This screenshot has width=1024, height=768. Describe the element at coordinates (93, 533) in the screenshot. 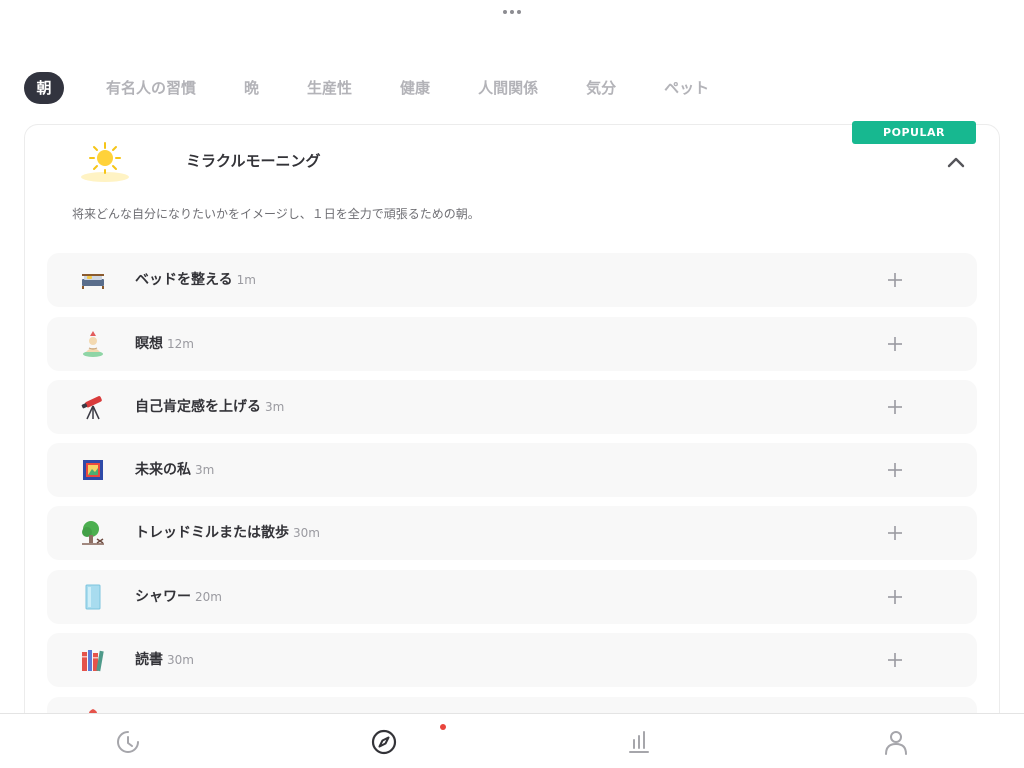

I see `tree-icon` at that location.